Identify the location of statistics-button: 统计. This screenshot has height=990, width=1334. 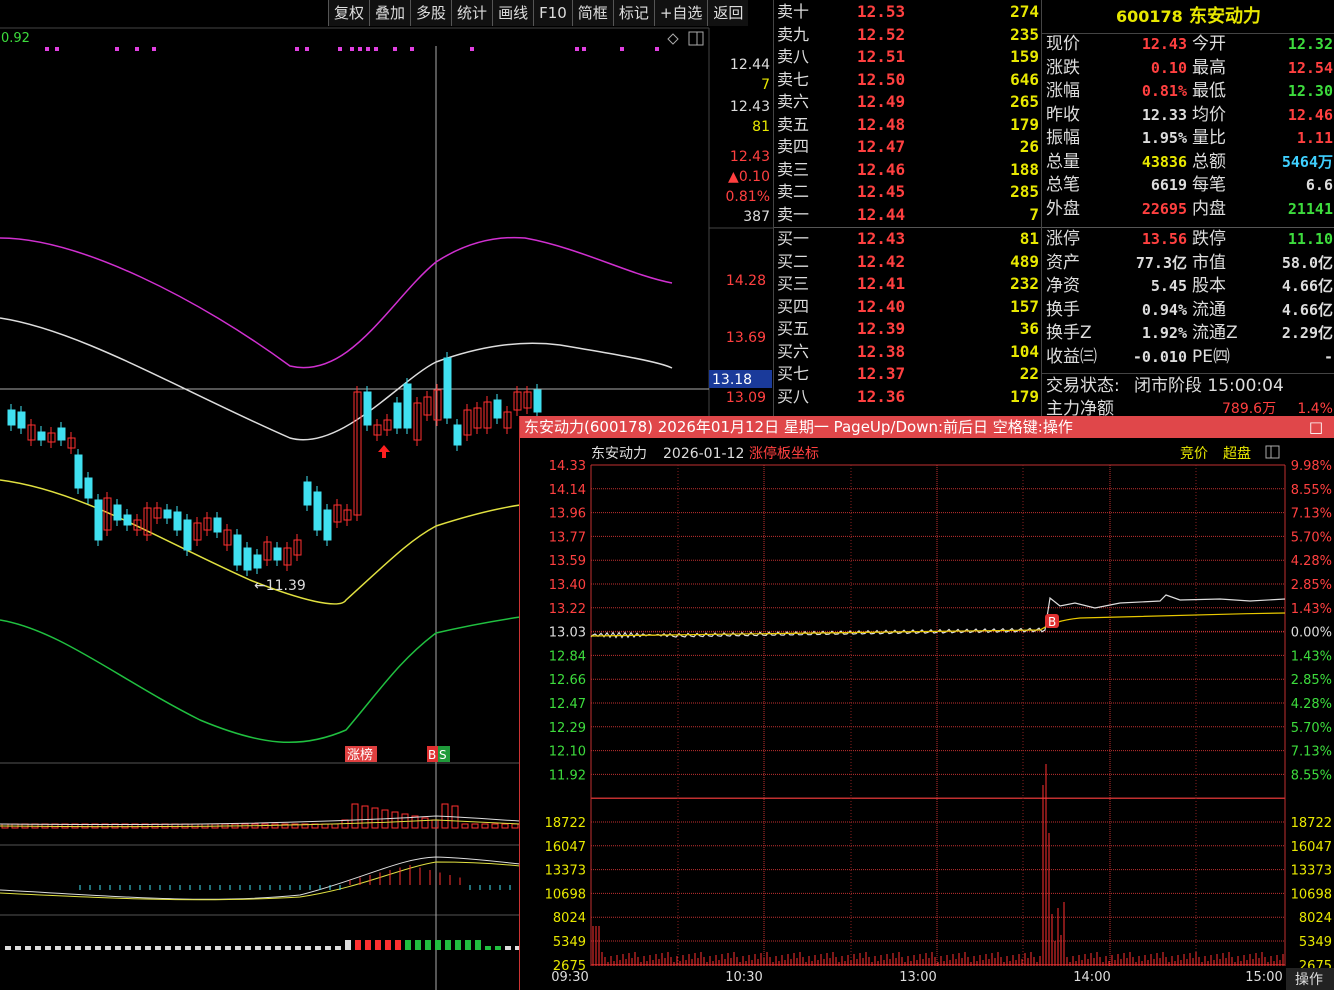
(472, 13).